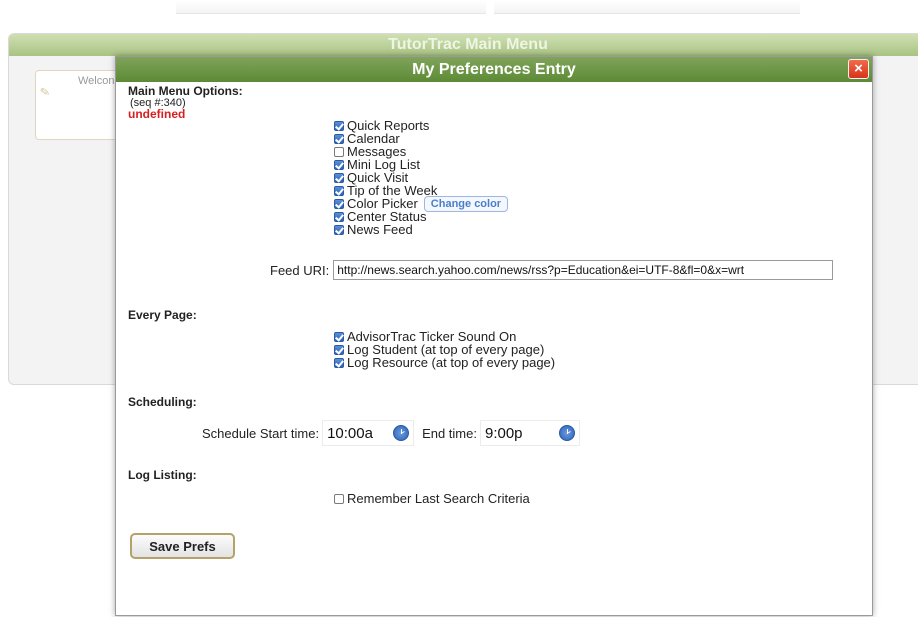 Image resolution: width=918 pixels, height=617 pixels. What do you see at coordinates (182, 546) in the screenshot?
I see `save-prefs-button: Save Prefs` at bounding box center [182, 546].